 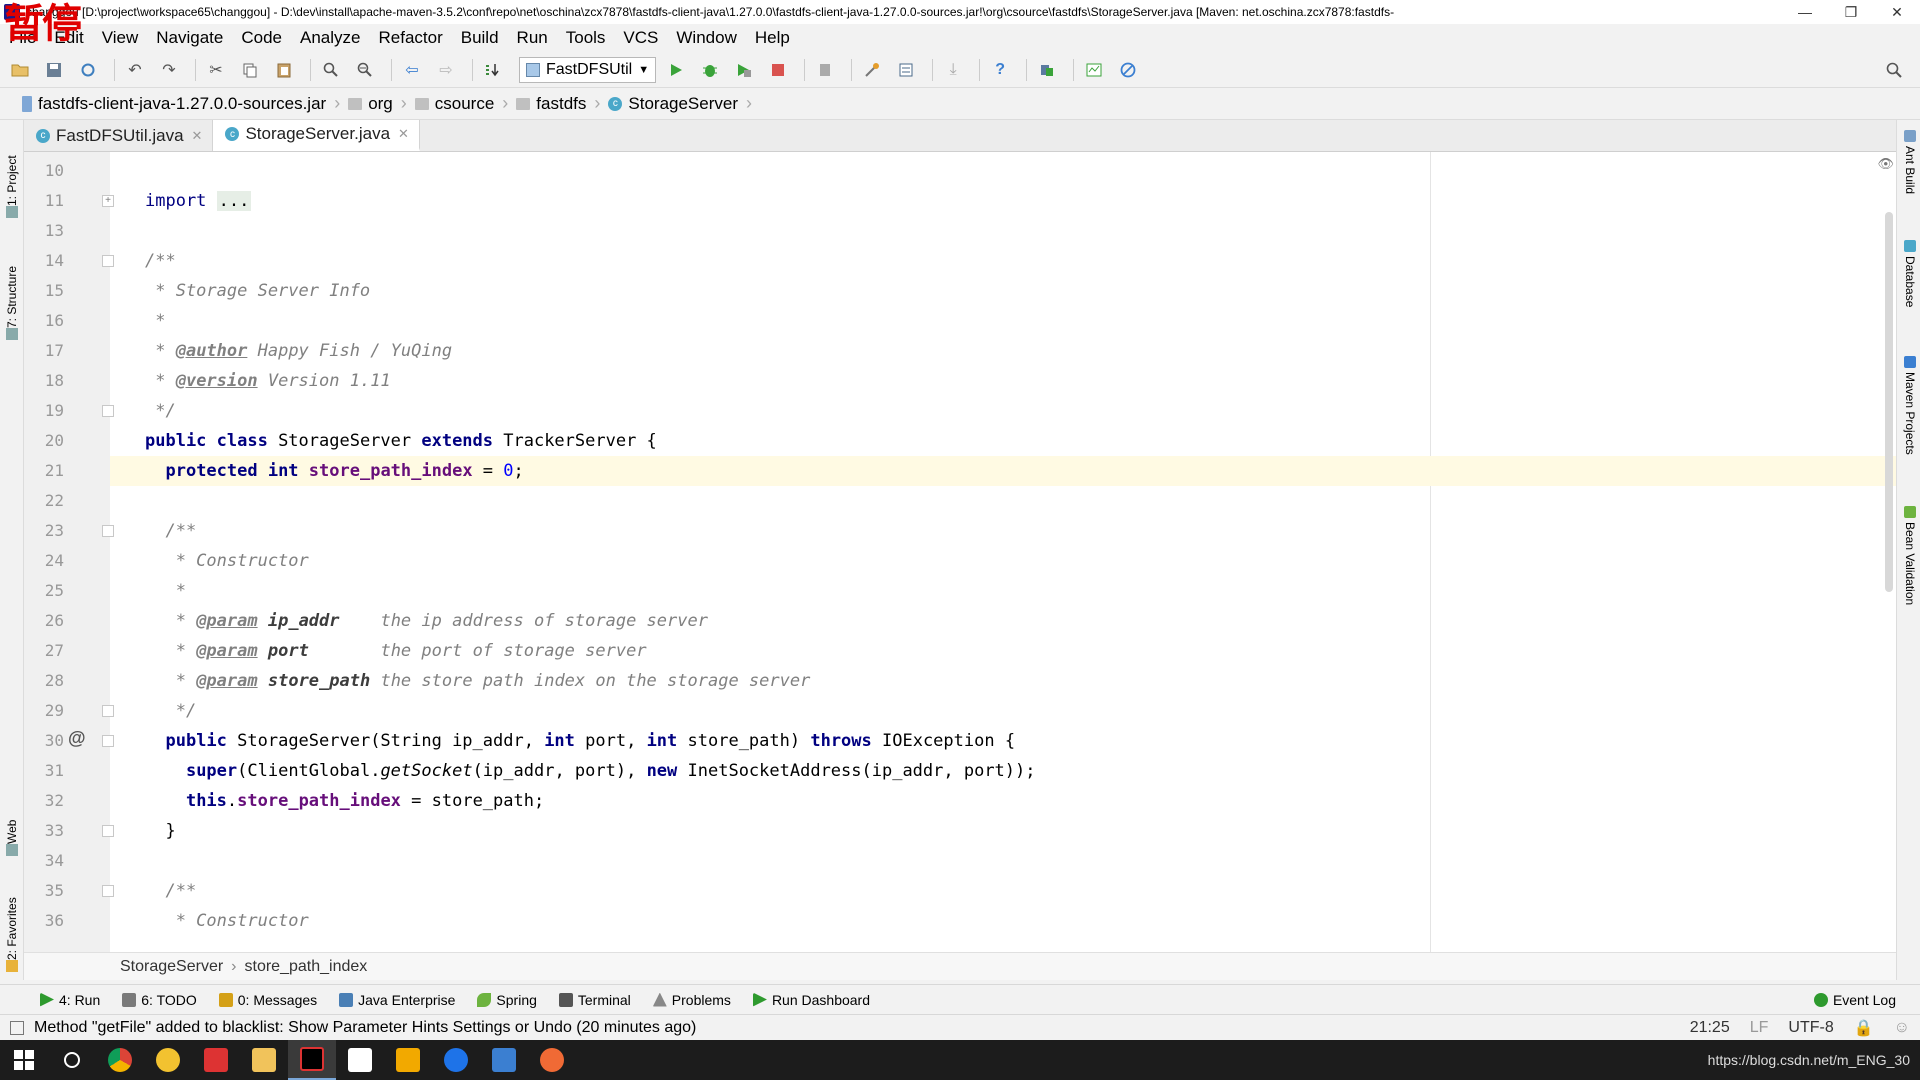 What do you see at coordinates (596, 1000) in the screenshot?
I see `terminal-tool-button: Terminal` at bounding box center [596, 1000].